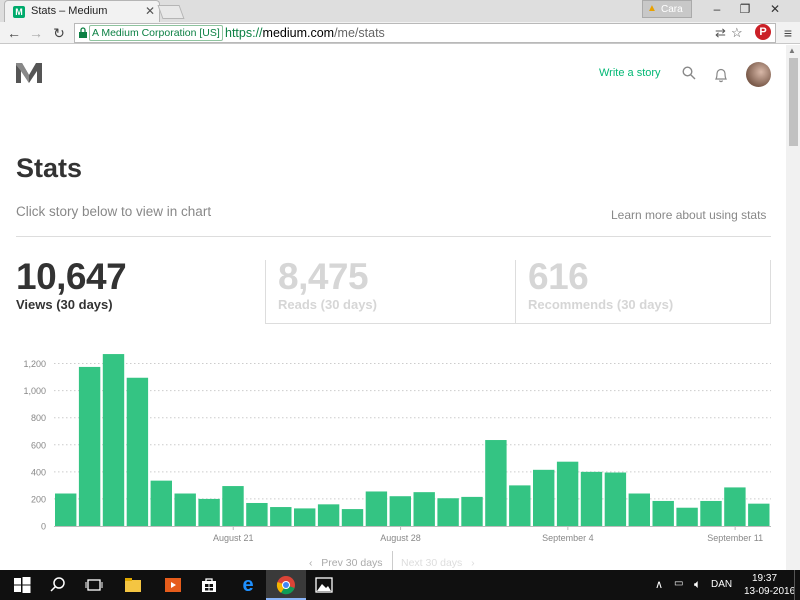 The height and width of the screenshot is (600, 800). What do you see at coordinates (797, 585) in the screenshot?
I see `show-desktop-button` at bounding box center [797, 585].